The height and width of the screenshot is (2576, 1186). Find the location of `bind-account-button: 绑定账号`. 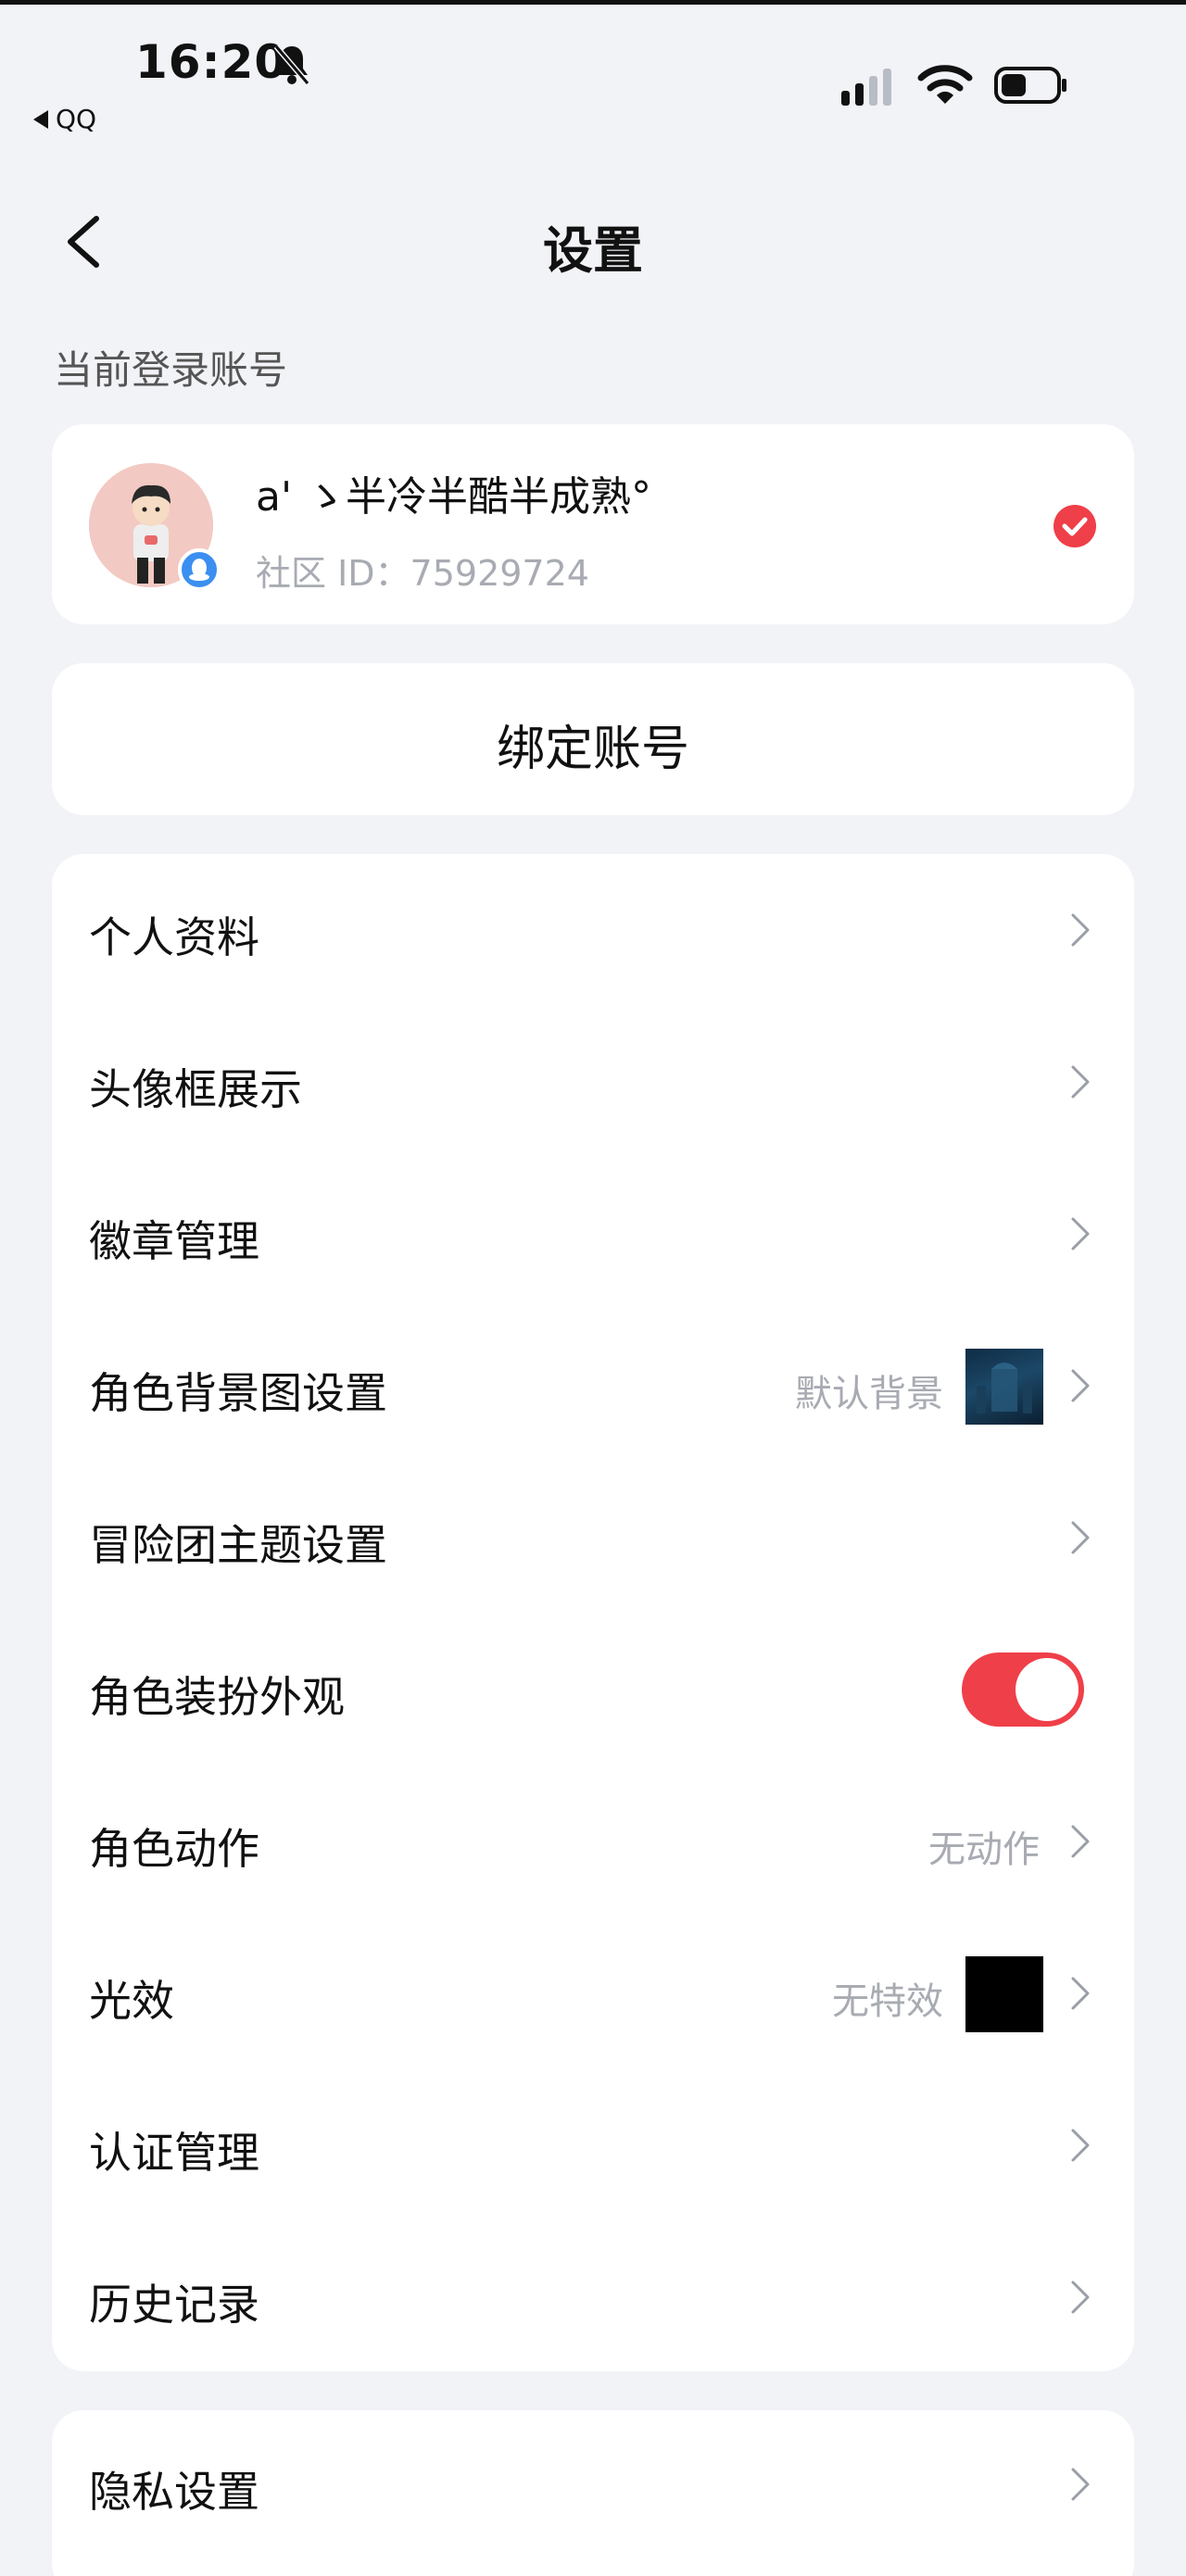

bind-account-button: 绑定账号 is located at coordinates (593, 739).